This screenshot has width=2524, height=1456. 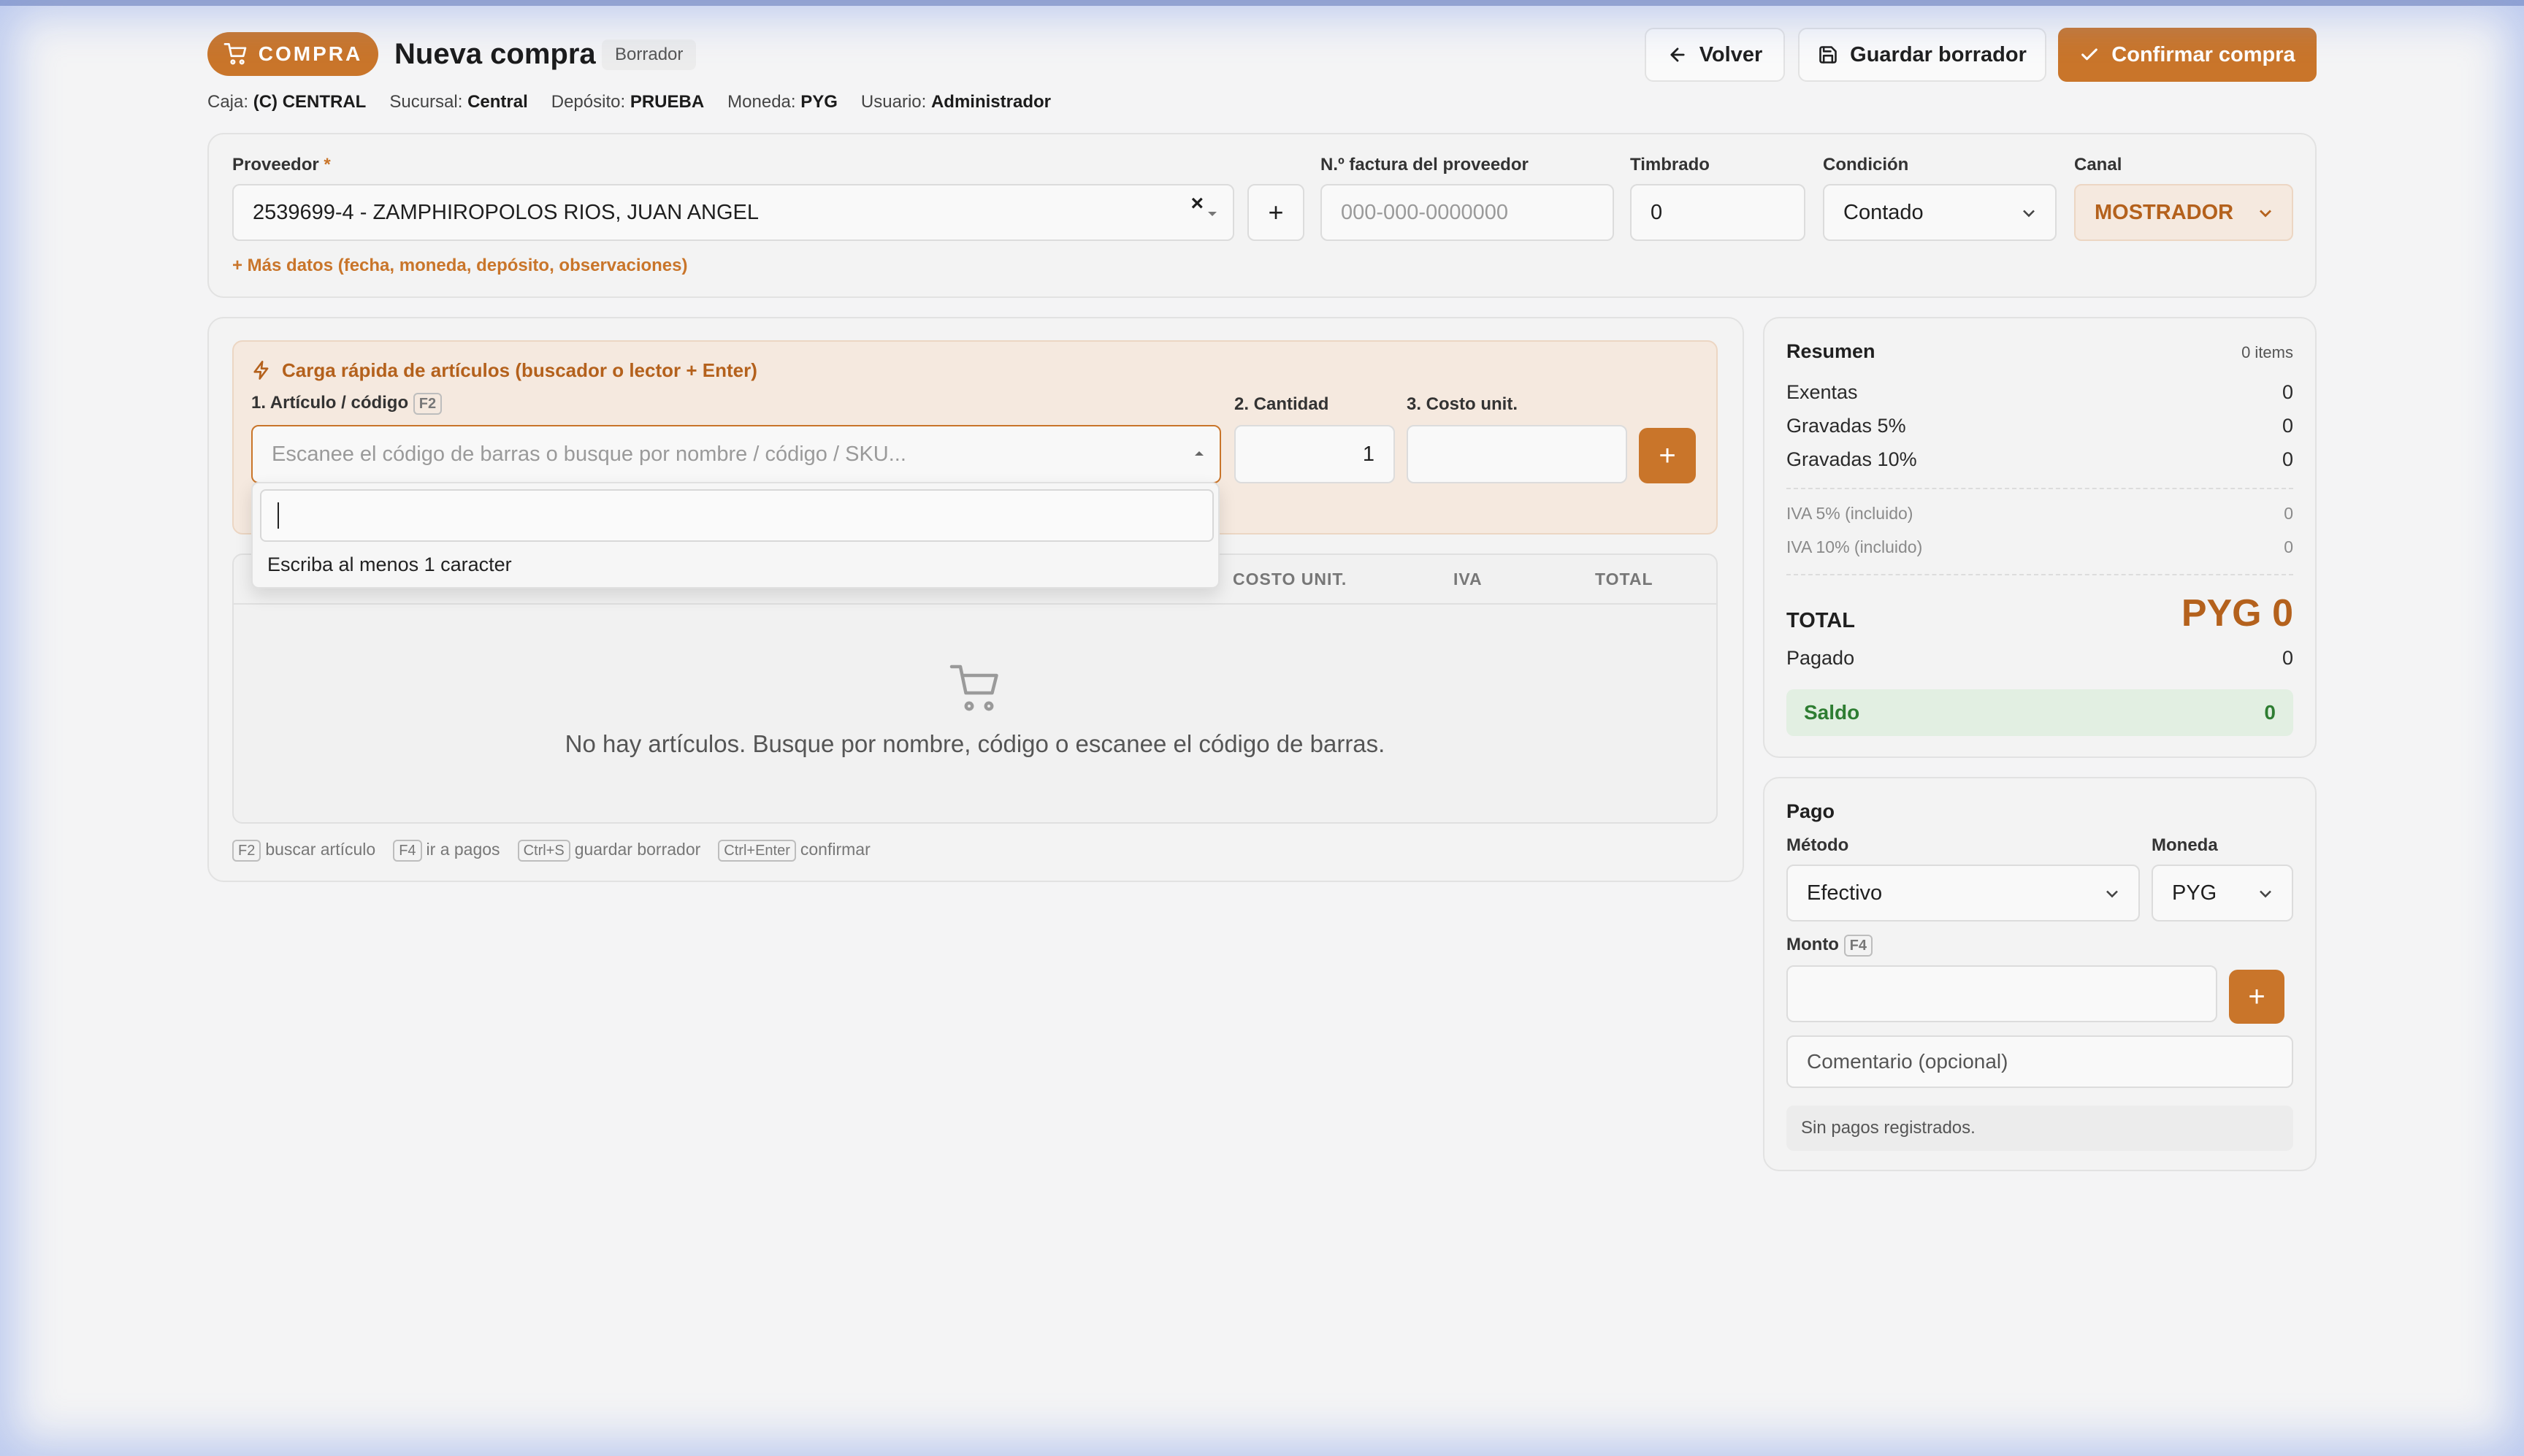 I want to click on f2-key-hint: F2, so click(x=428, y=404).